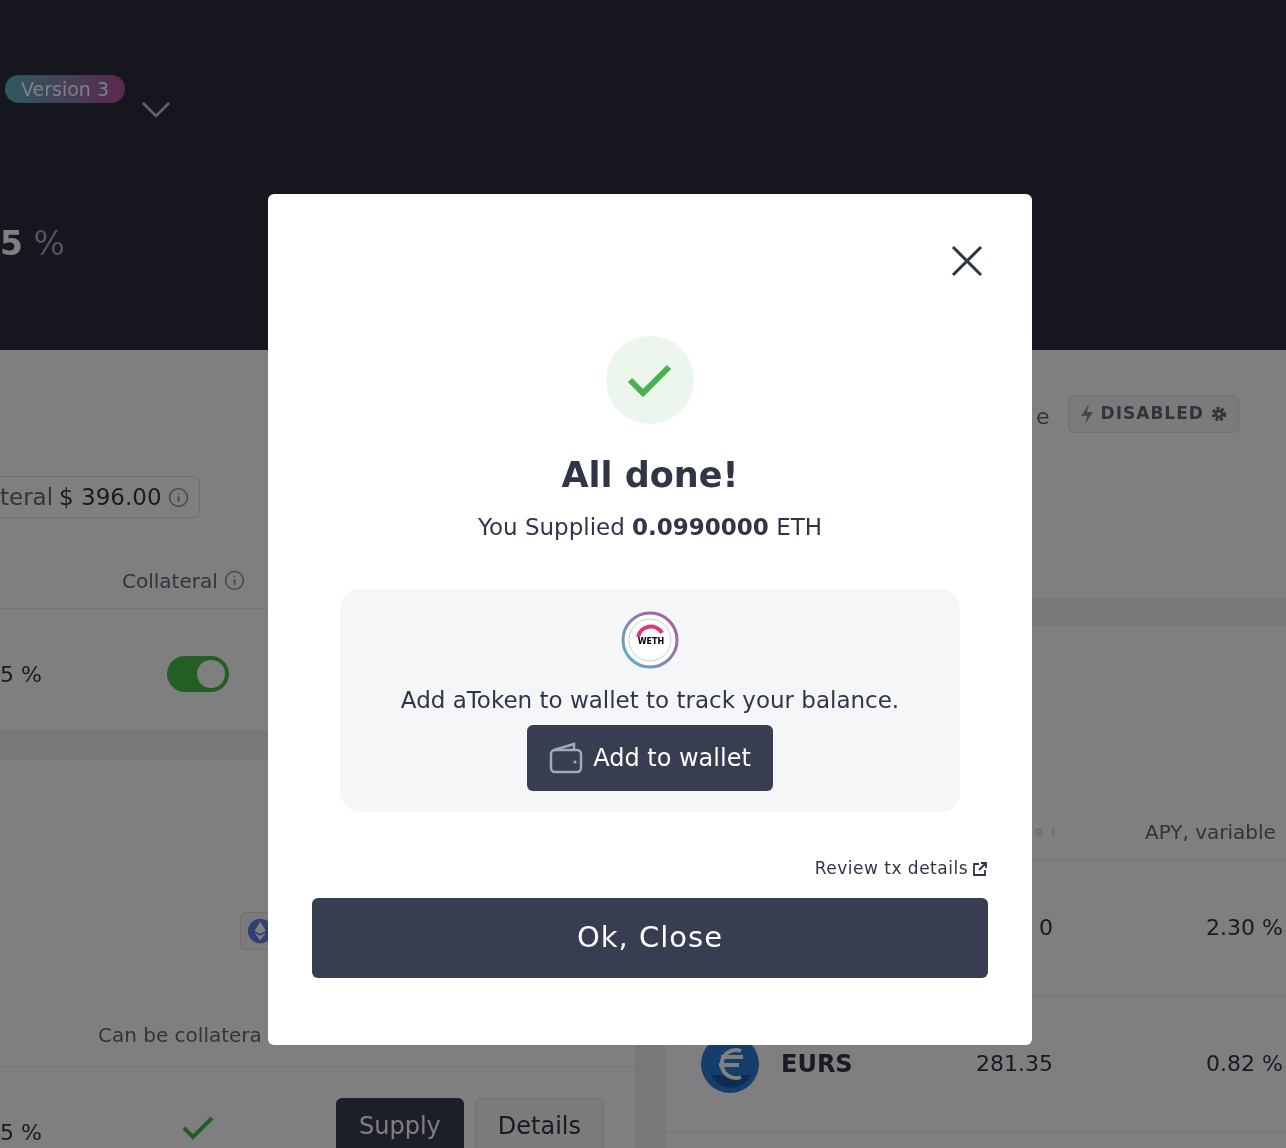  What do you see at coordinates (400, 1123) in the screenshot?
I see `supply-button: Supply` at bounding box center [400, 1123].